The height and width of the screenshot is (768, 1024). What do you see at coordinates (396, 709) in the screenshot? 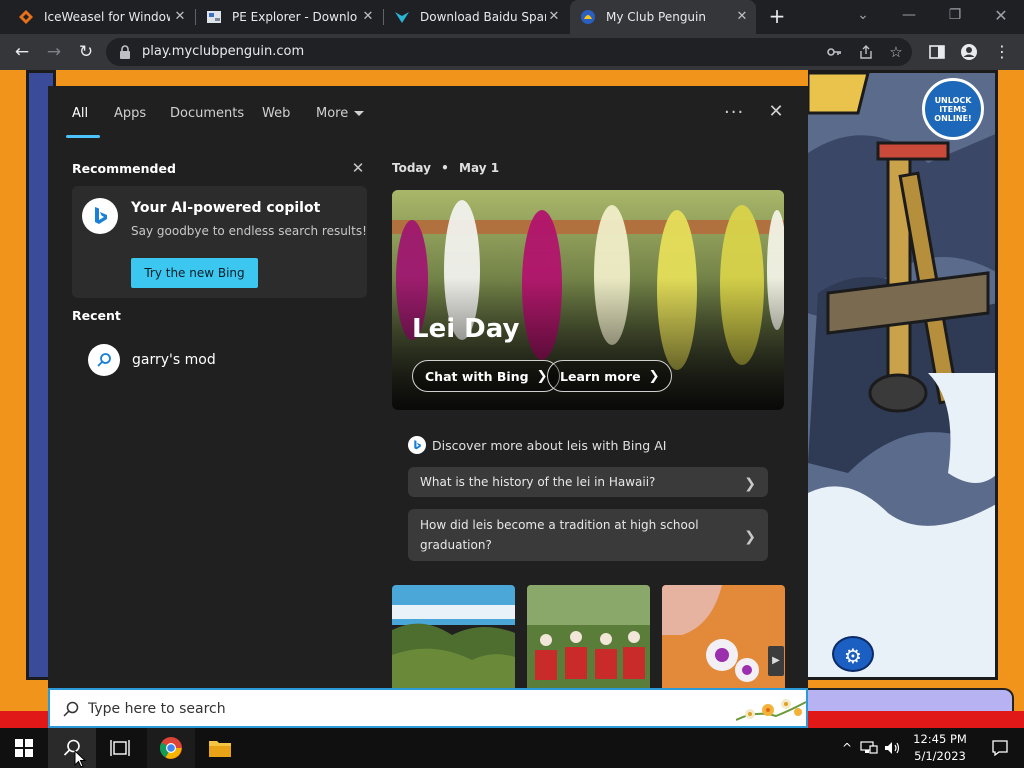
I see `search-input` at bounding box center [396, 709].